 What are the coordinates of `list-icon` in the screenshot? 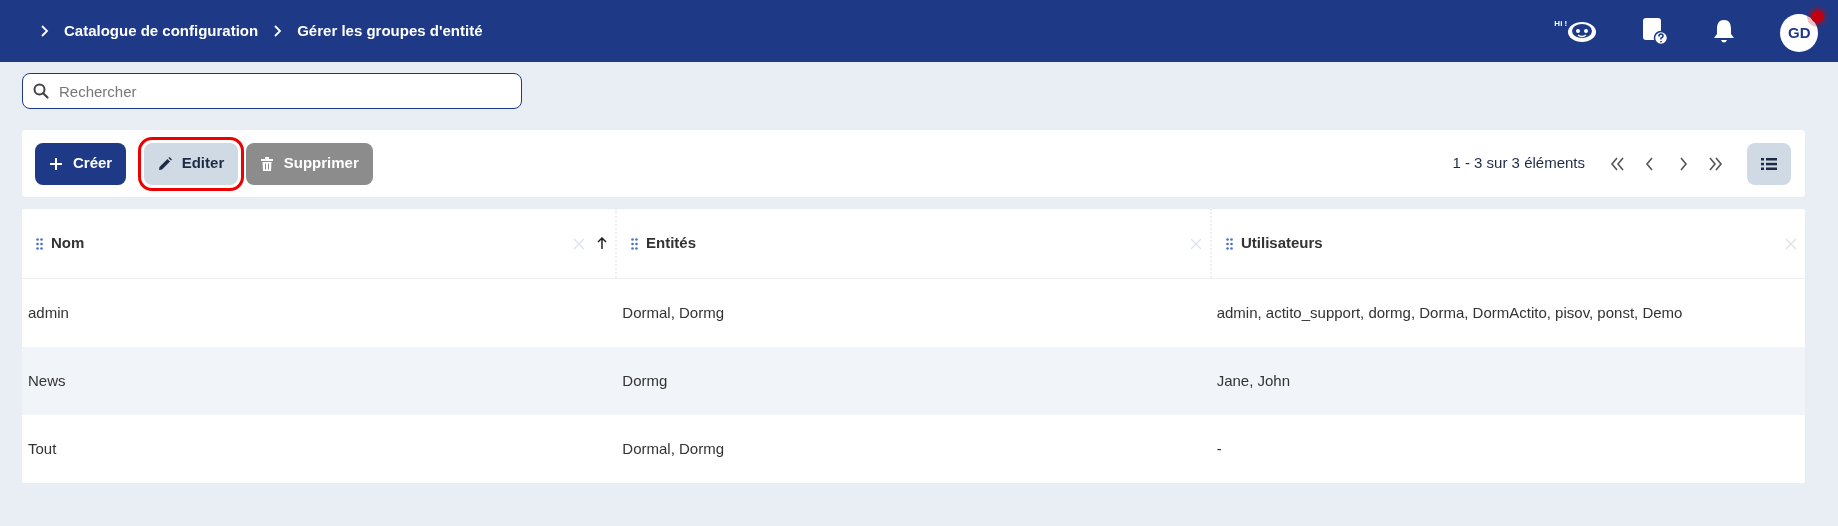 It's located at (1769, 163).